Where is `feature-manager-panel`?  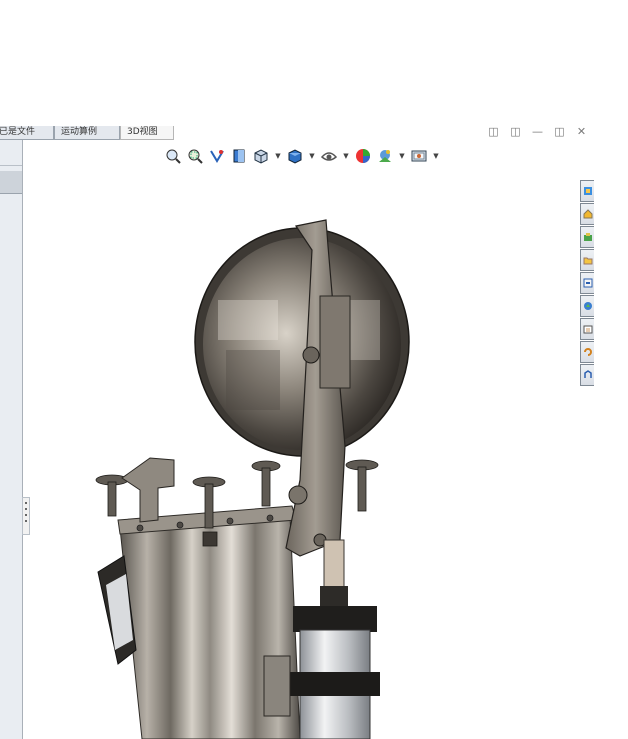 feature-manager-panel is located at coordinates (11, 439).